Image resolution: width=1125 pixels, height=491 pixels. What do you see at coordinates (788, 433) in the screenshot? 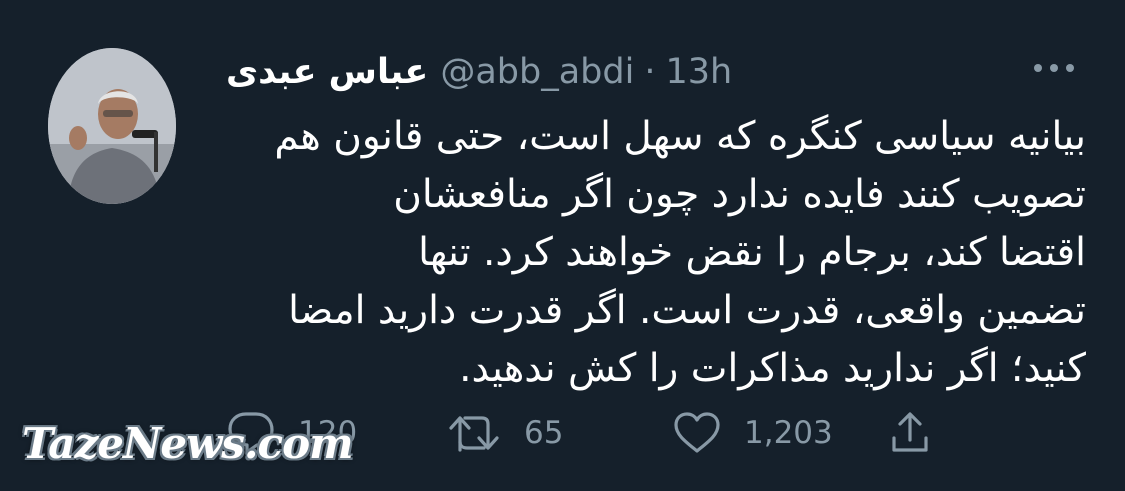
I see `like-count: 1,203` at bounding box center [788, 433].